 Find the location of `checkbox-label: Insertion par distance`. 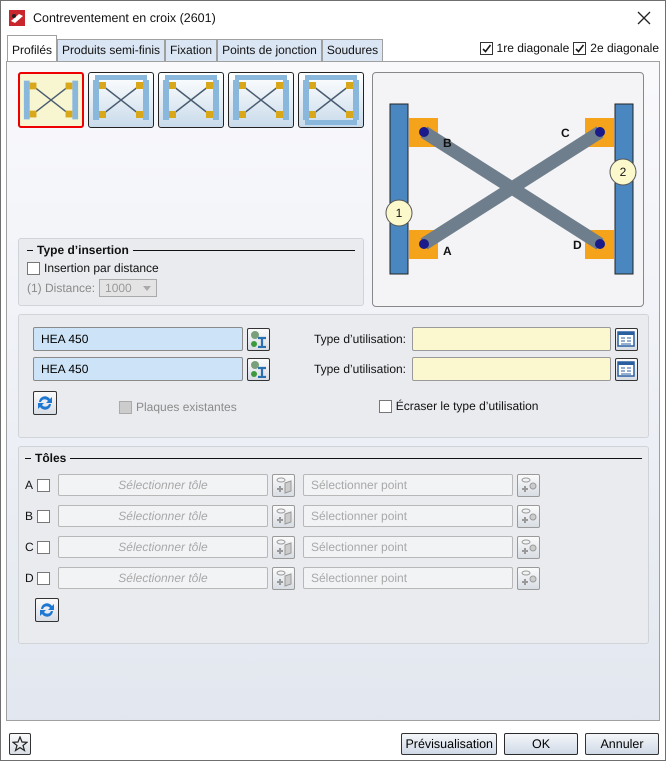

checkbox-label: Insertion par distance is located at coordinates (101, 268).